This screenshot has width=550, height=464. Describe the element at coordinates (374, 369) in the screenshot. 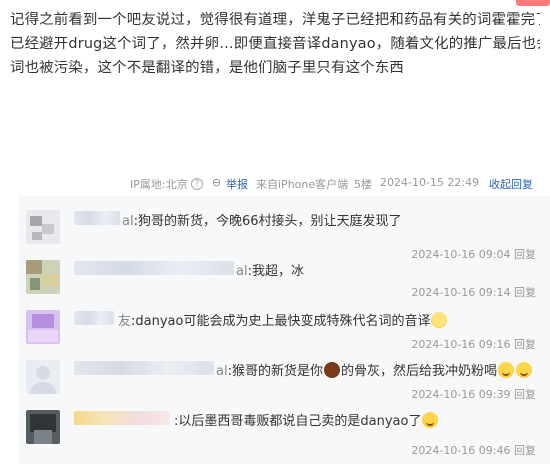

I see `reply-text: al:猴哥的新货是你 的骨灰，然后给我冲奶粉喝` at that location.